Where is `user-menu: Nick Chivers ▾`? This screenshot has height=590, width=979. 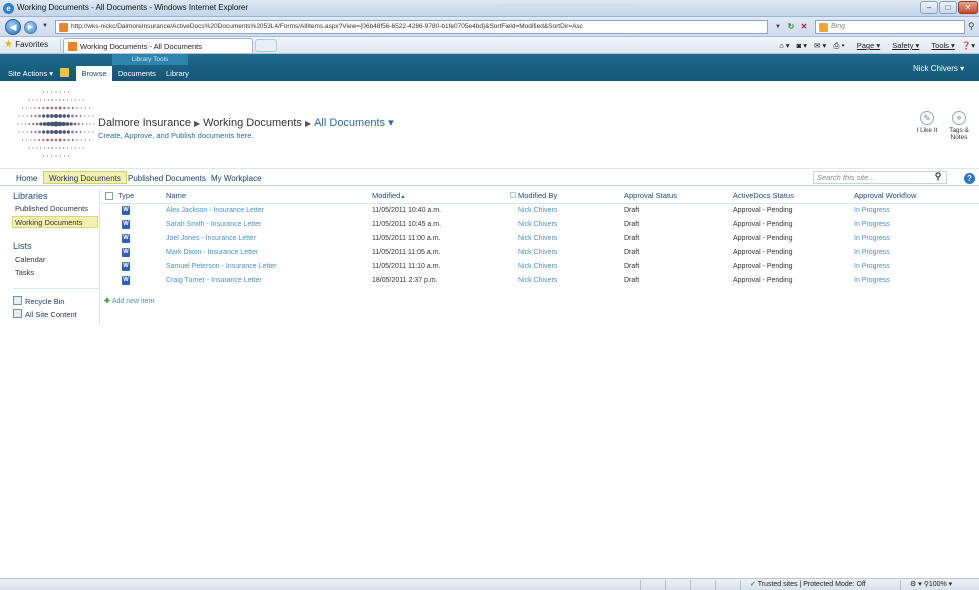
user-menu: Nick Chivers ▾ is located at coordinates (938, 68).